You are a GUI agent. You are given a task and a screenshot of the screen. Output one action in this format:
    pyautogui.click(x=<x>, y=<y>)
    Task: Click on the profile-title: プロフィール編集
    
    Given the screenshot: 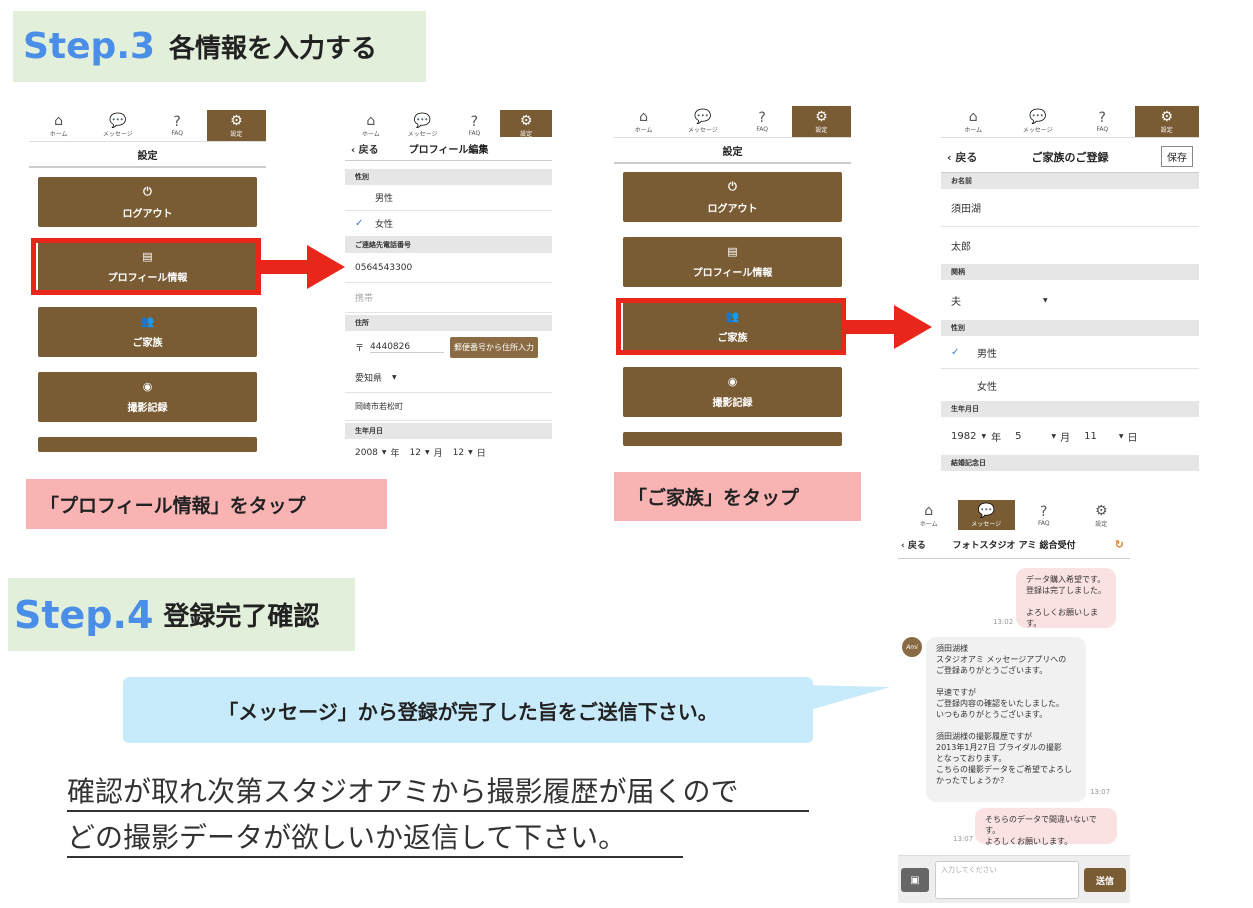 What is the action you would take?
    pyautogui.click(x=448, y=150)
    